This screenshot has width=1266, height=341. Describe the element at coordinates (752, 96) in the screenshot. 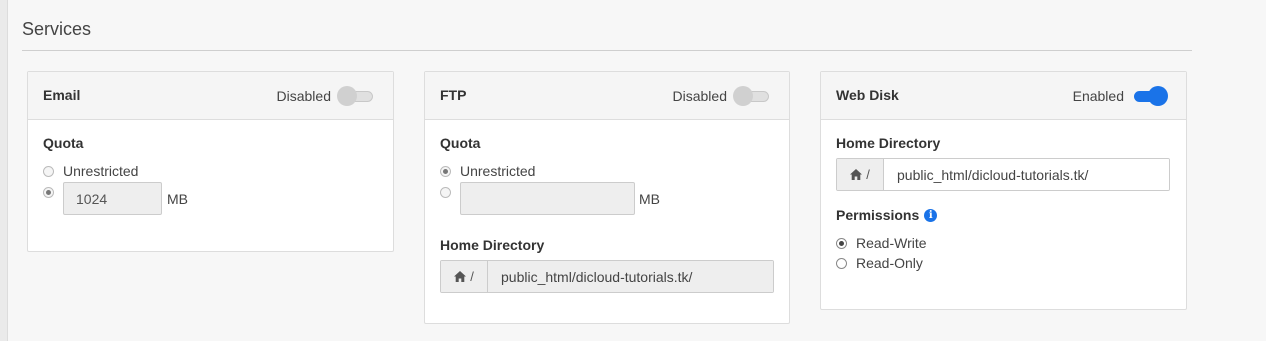

I see `ftp-toggle-switch` at that location.